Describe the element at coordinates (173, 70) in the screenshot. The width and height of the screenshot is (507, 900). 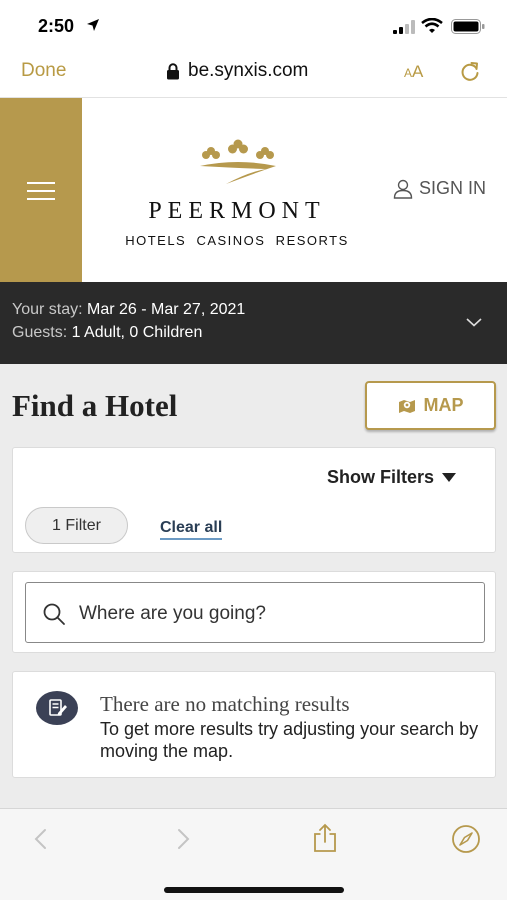
I see `lock-icon` at that location.